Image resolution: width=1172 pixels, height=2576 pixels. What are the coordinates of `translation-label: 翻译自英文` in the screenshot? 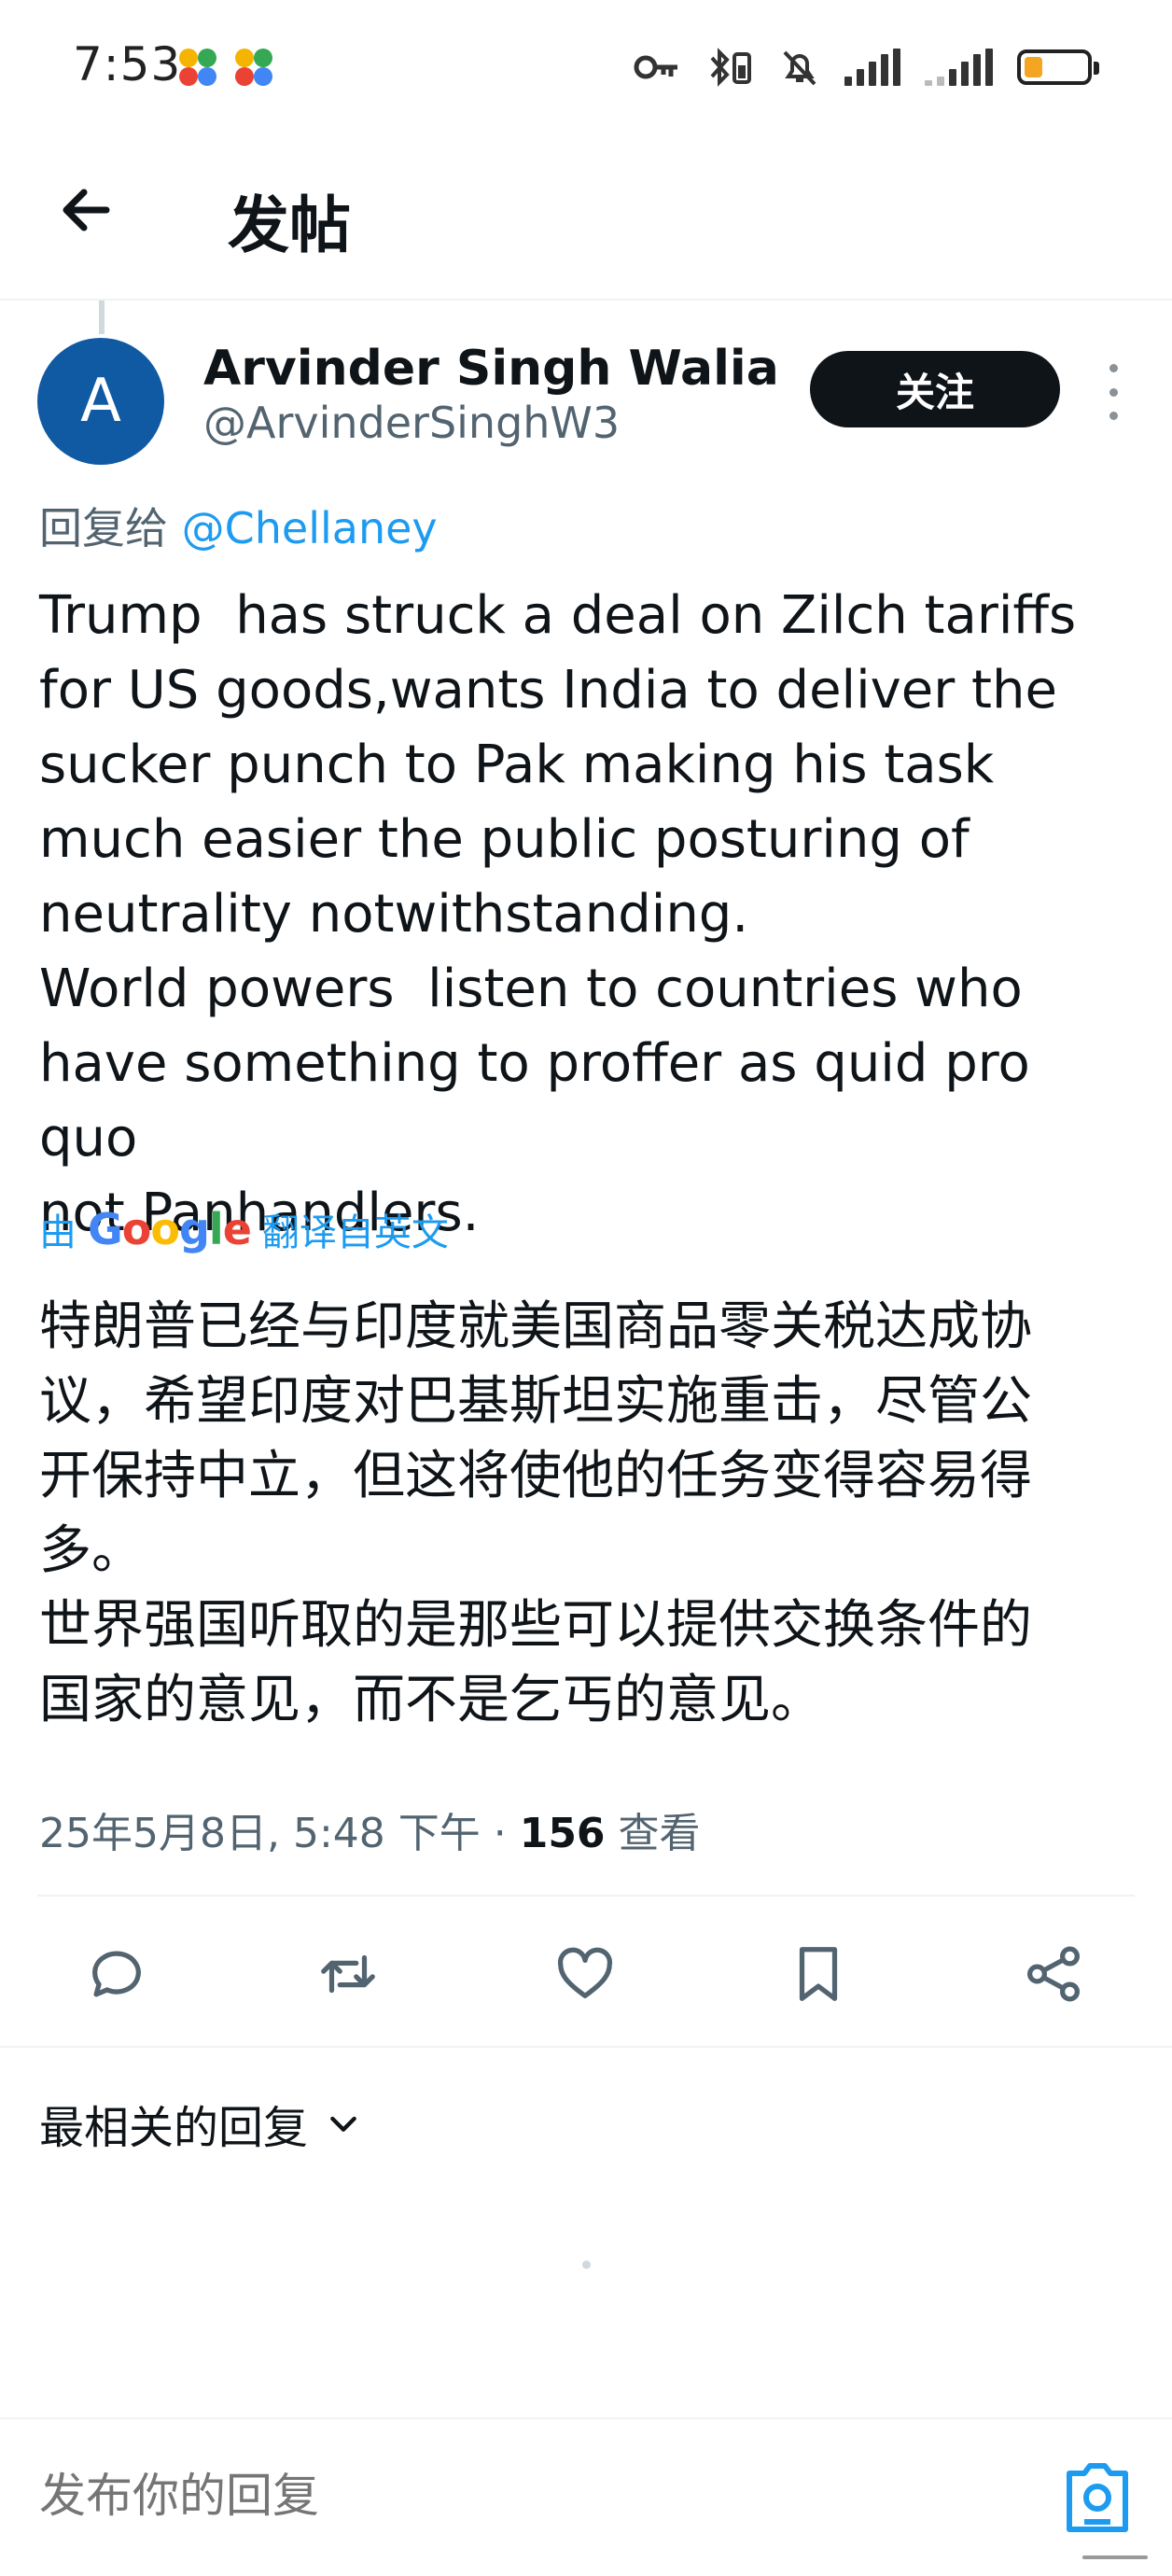 It's located at (355, 1232).